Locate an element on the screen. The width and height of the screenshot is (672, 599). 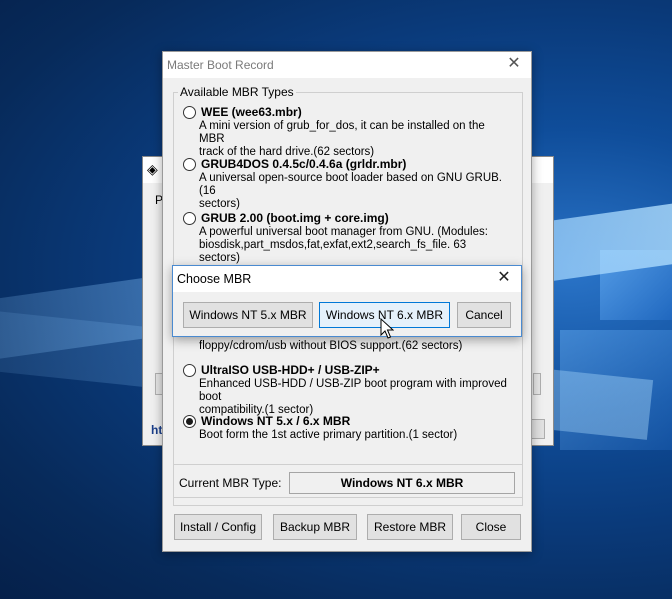
app-icon: ◈ is located at coordinates (152, 169).